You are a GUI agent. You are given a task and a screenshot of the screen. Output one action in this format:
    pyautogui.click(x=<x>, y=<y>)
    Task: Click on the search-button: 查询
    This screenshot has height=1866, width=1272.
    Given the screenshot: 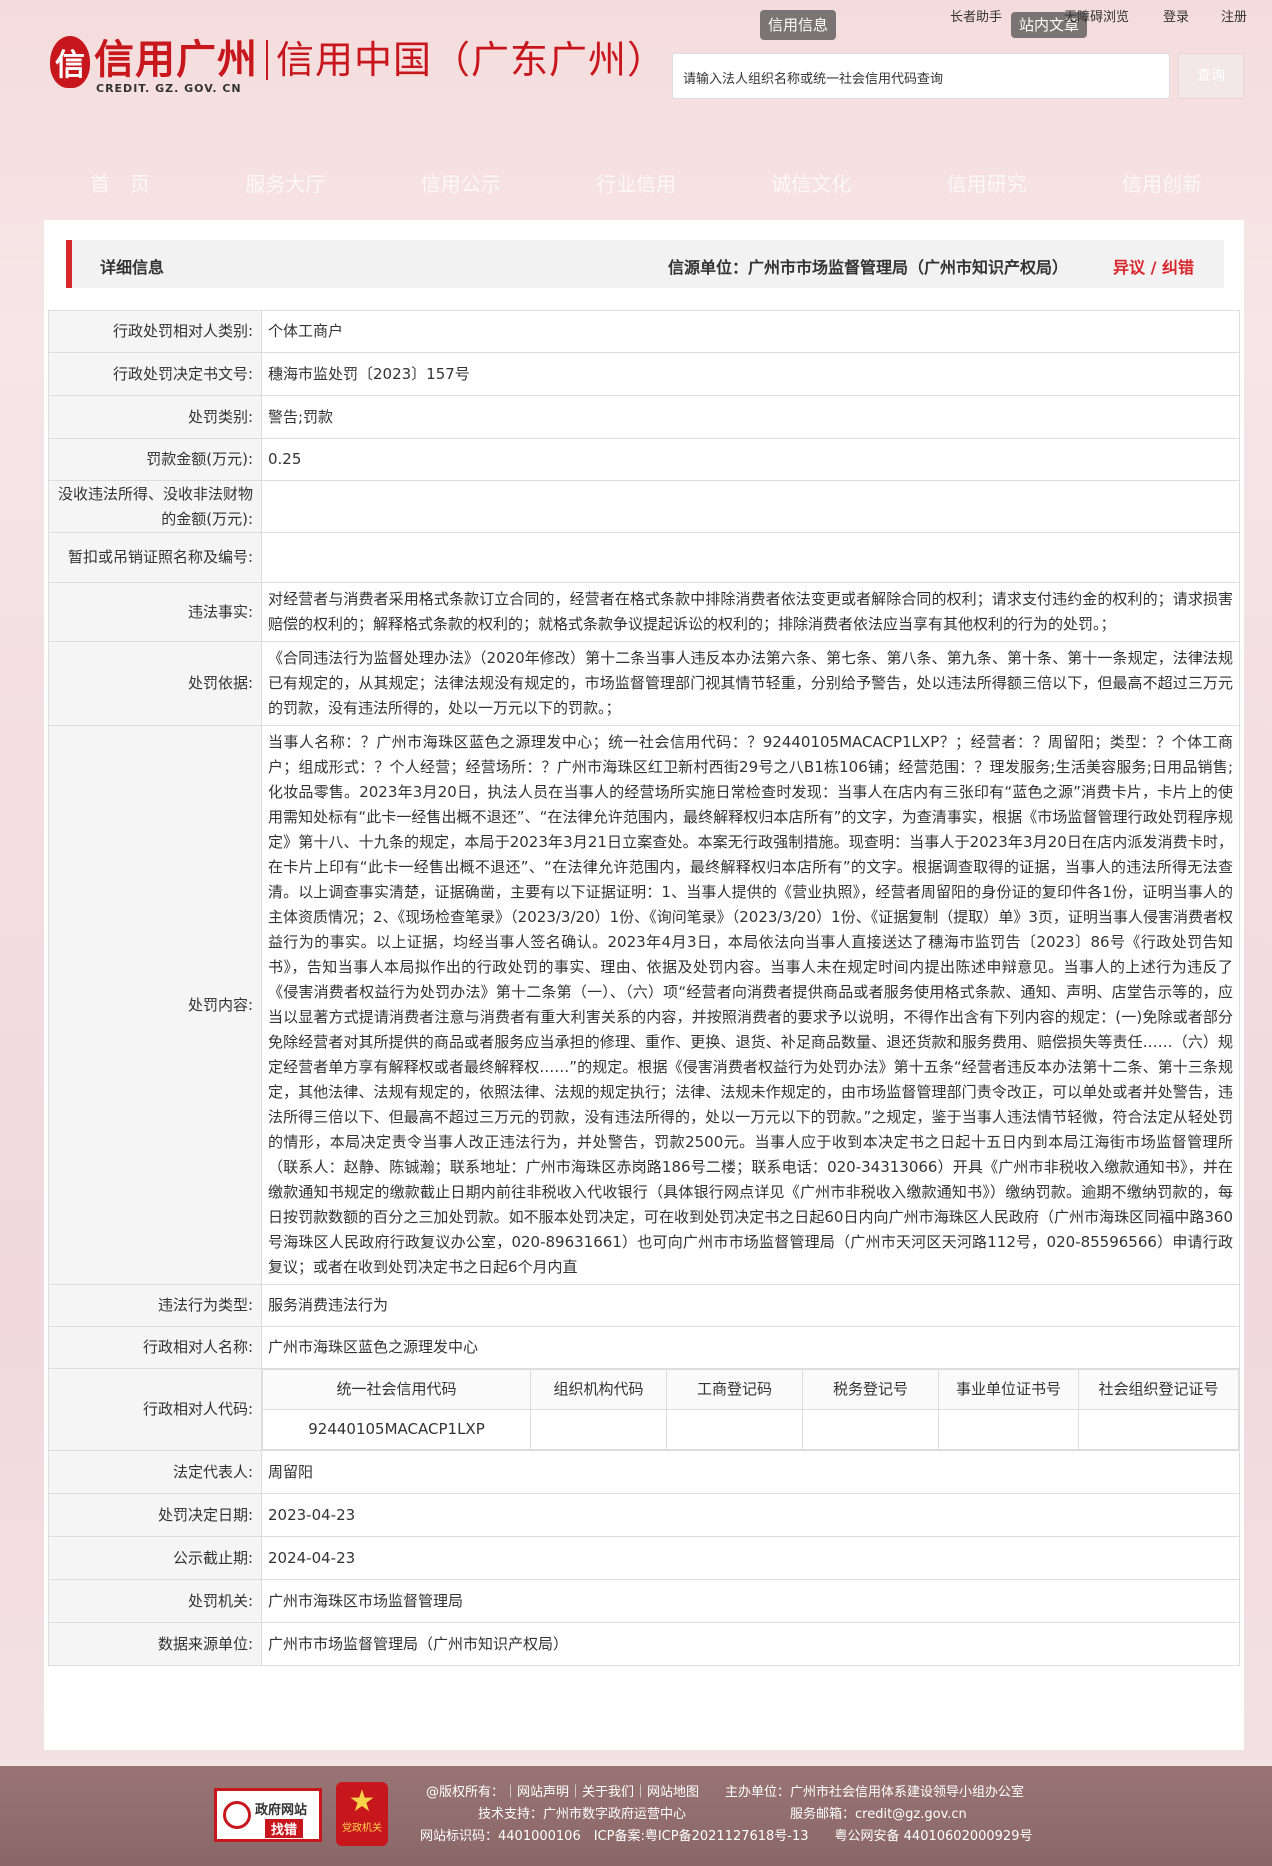 What is the action you would take?
    pyautogui.click(x=1211, y=76)
    